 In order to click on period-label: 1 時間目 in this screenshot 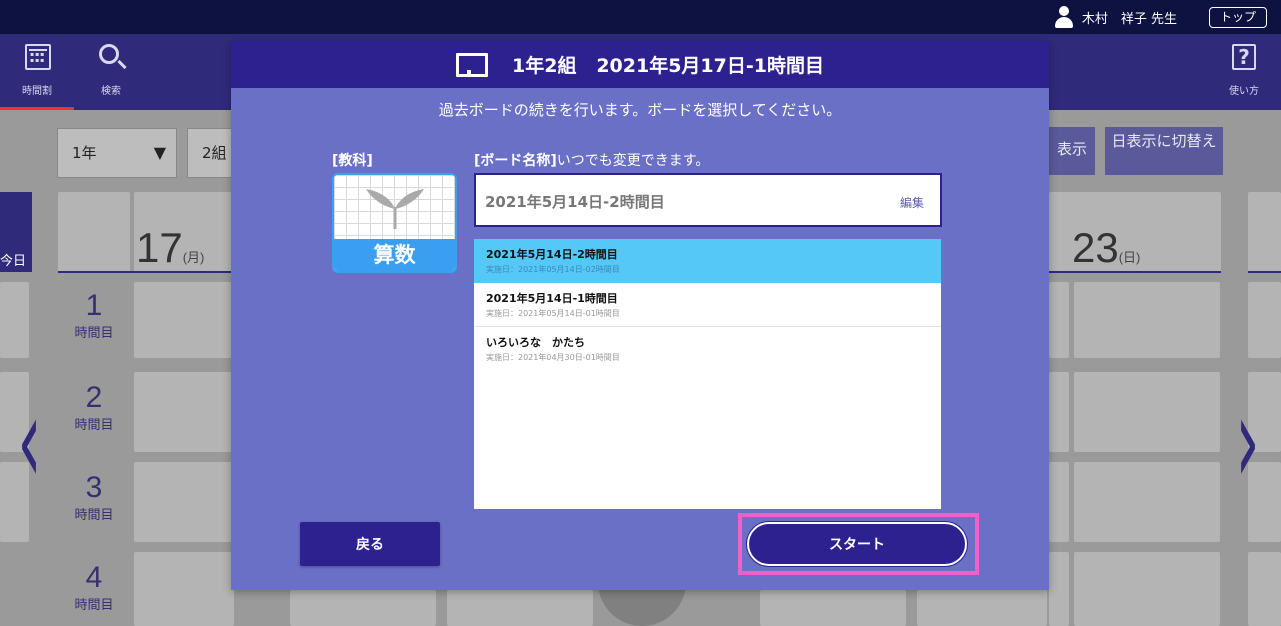, I will do `click(94, 315)`.